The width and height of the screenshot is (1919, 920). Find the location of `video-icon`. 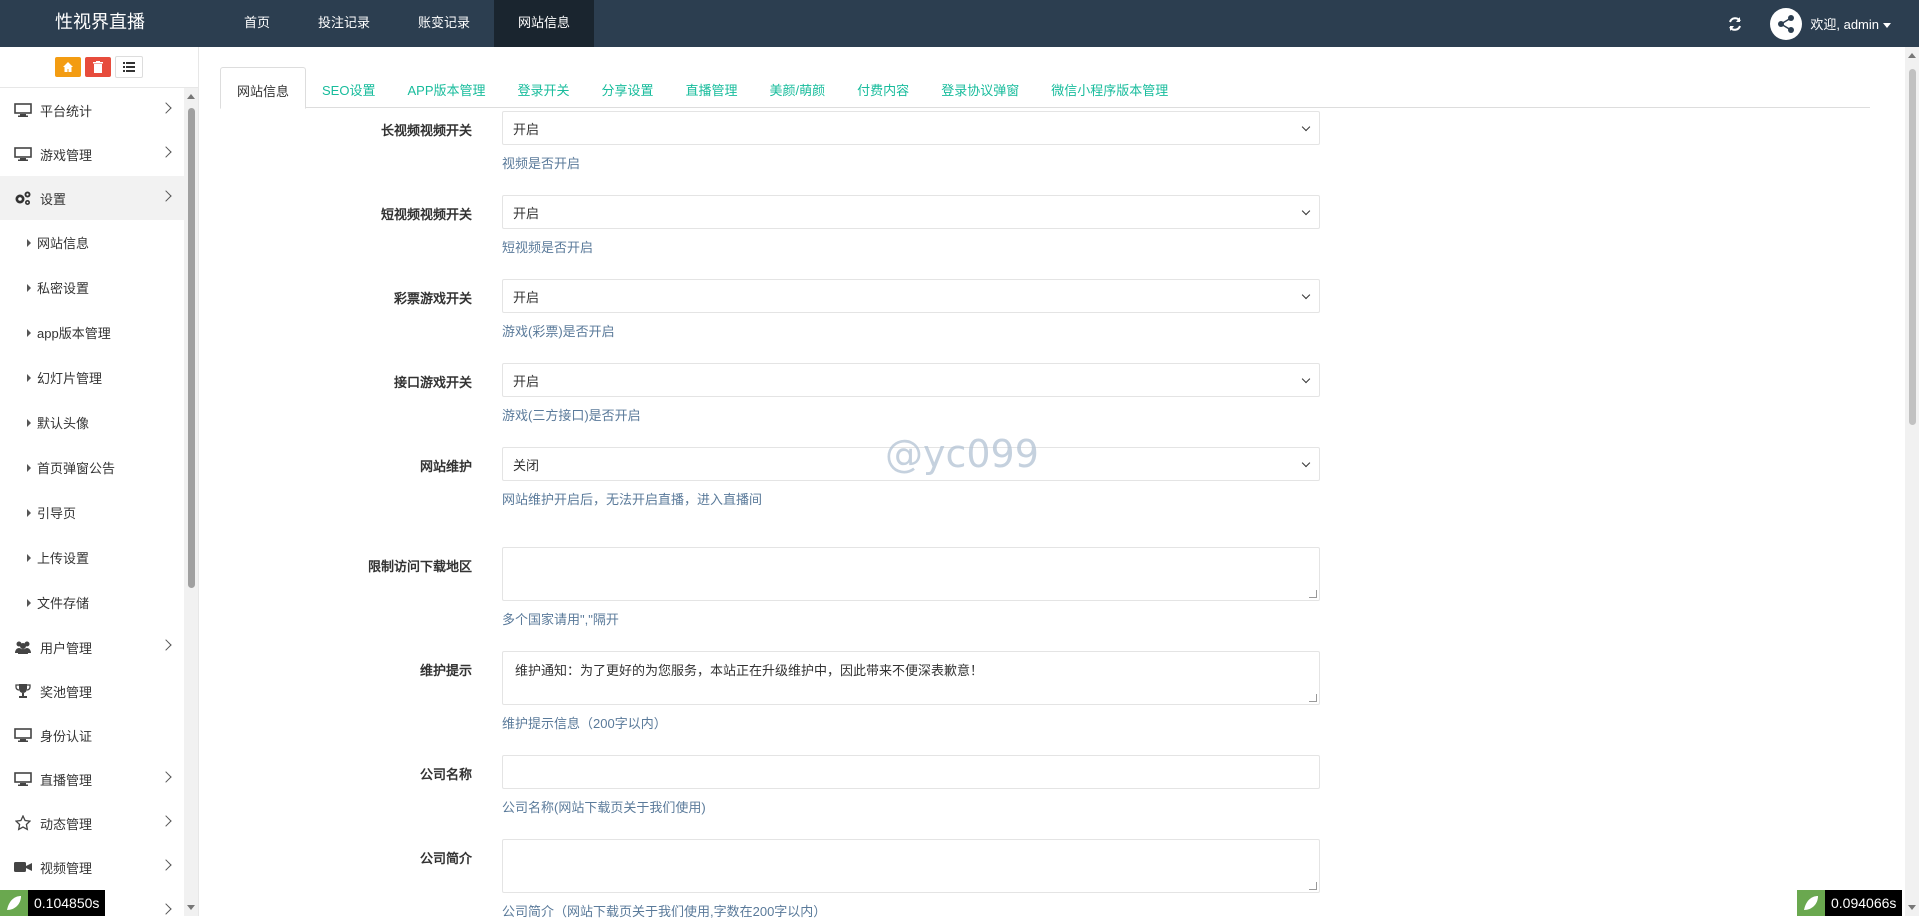

video-icon is located at coordinates (23, 867).